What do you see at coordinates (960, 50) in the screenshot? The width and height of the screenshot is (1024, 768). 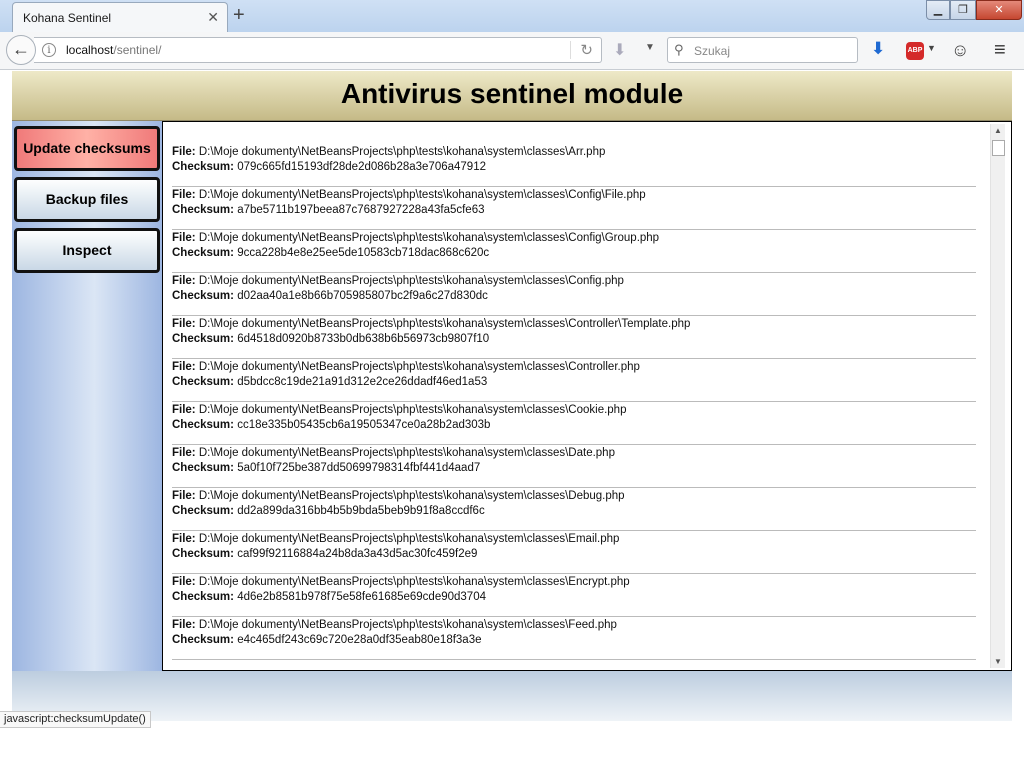 I see `feedback-smiley-icon: ☺` at bounding box center [960, 50].